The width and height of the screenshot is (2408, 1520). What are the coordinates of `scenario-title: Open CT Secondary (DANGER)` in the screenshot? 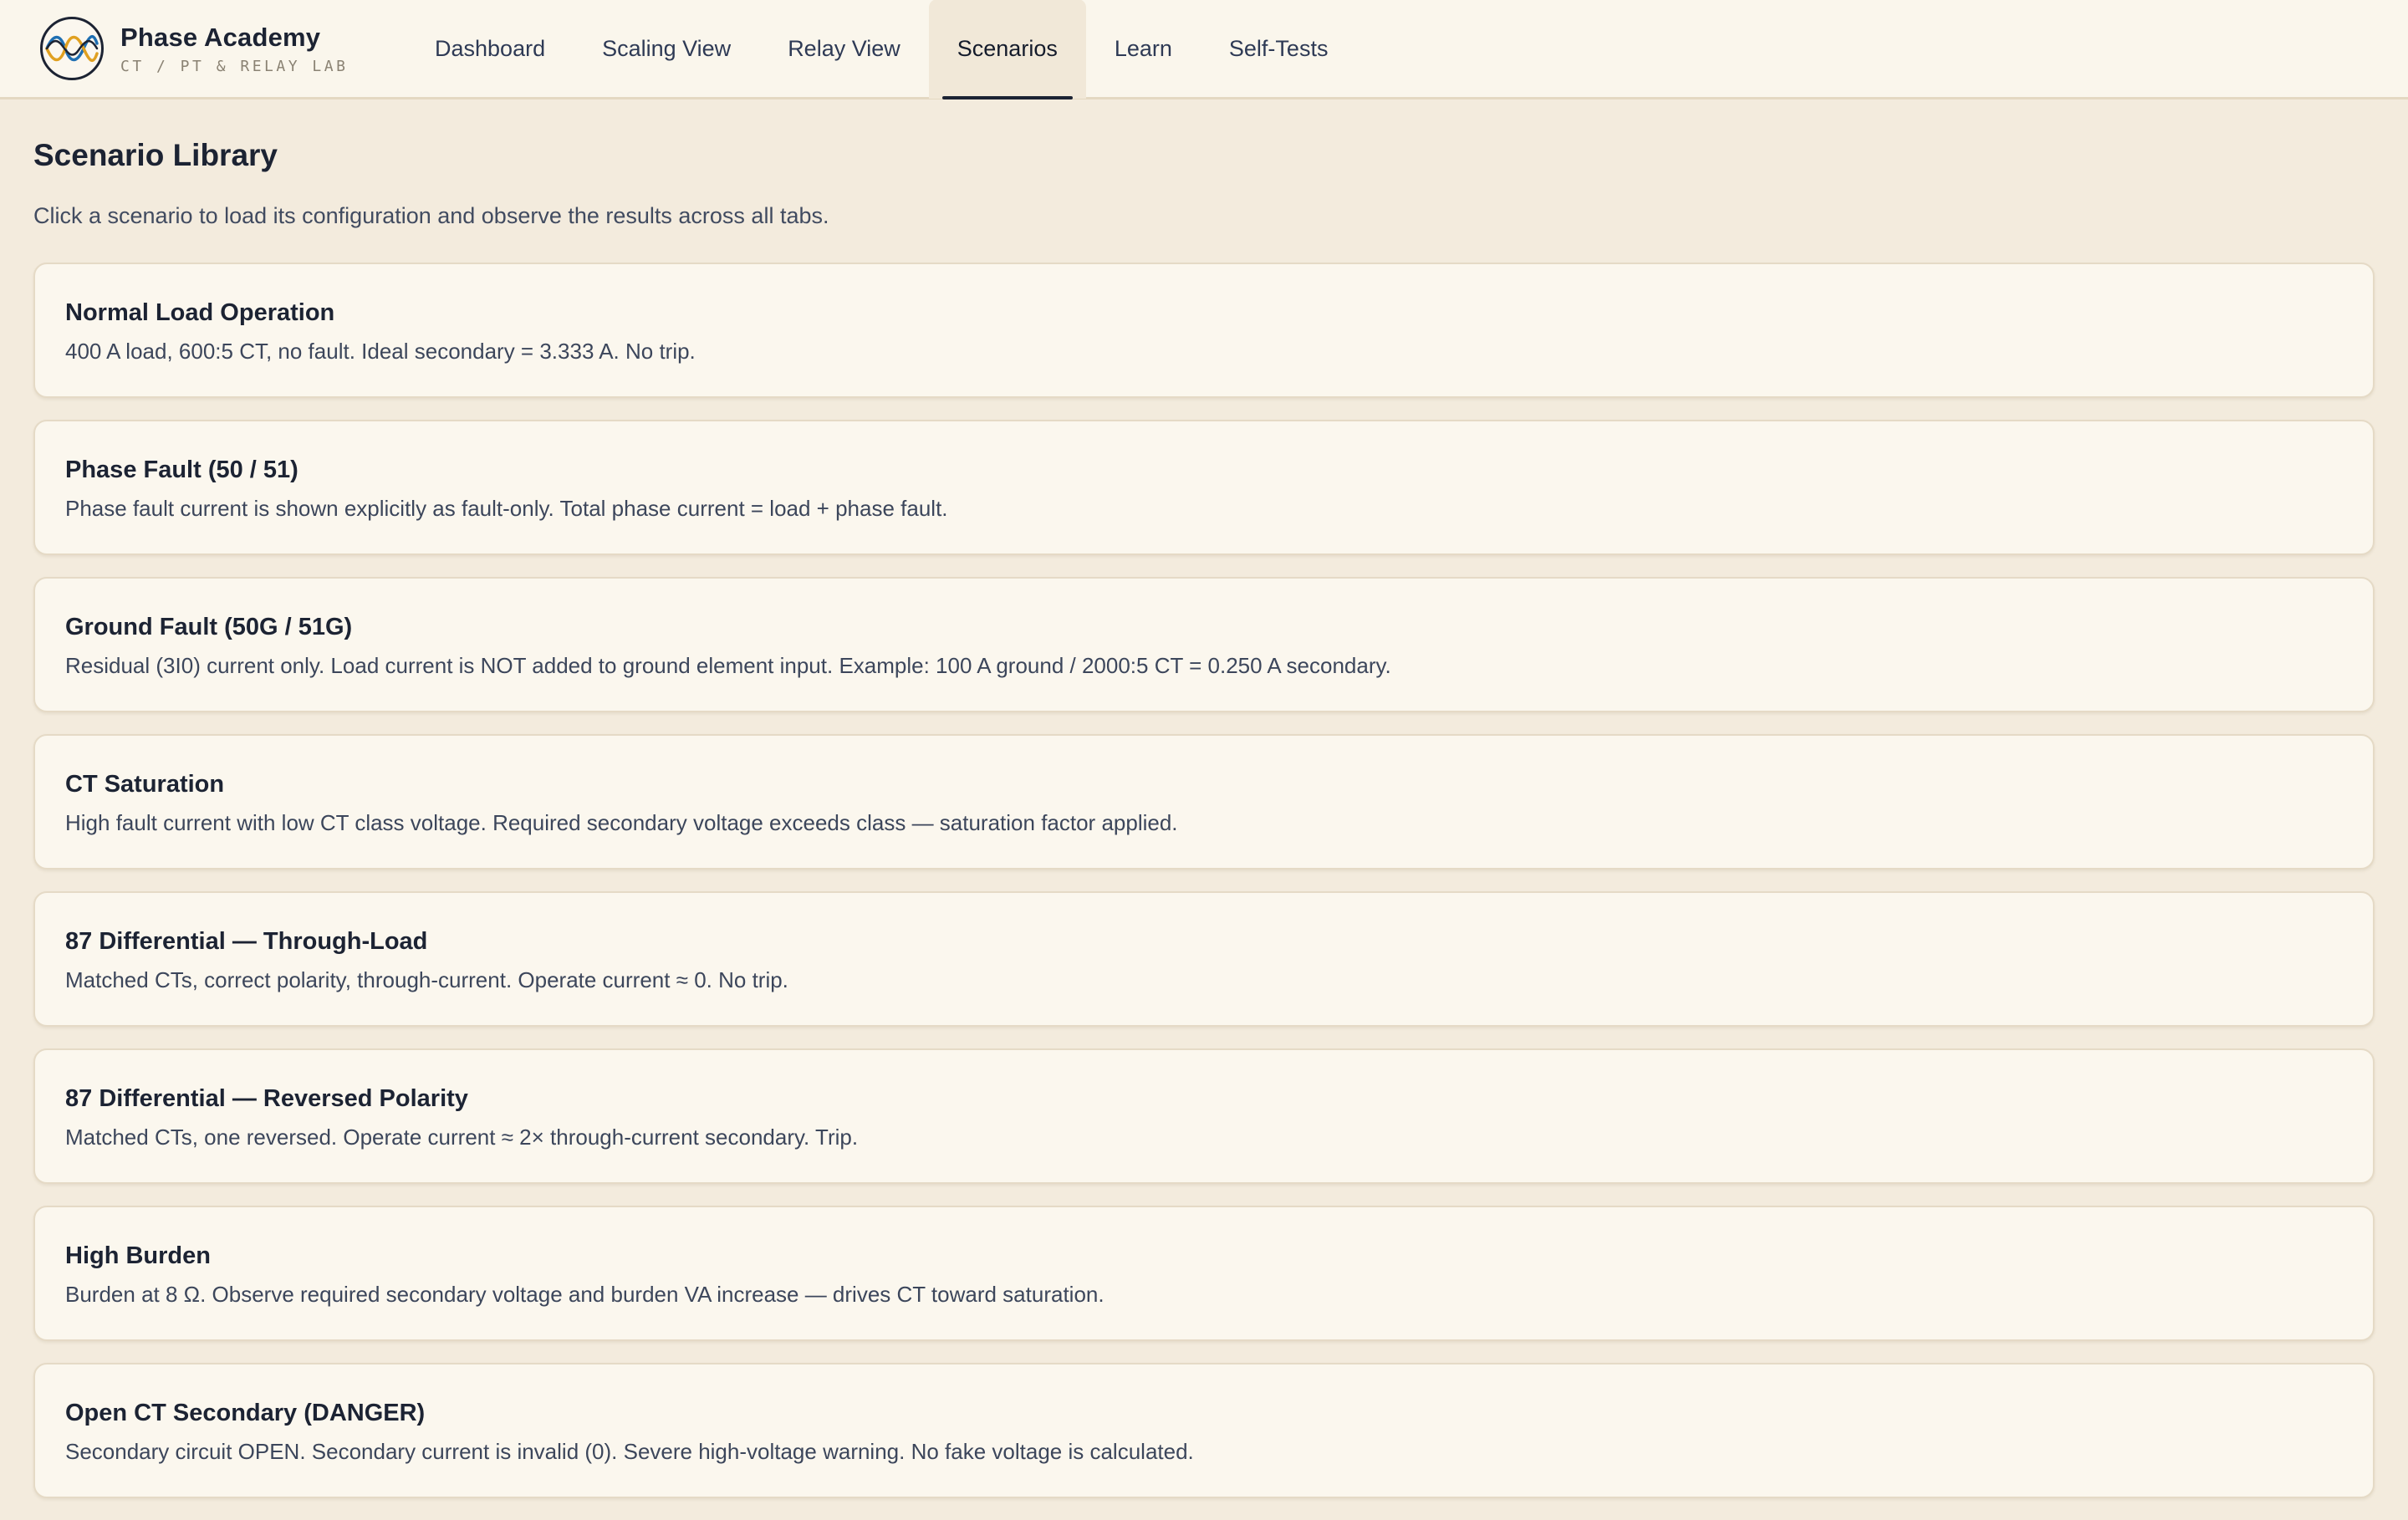 It's located at (246, 1413).